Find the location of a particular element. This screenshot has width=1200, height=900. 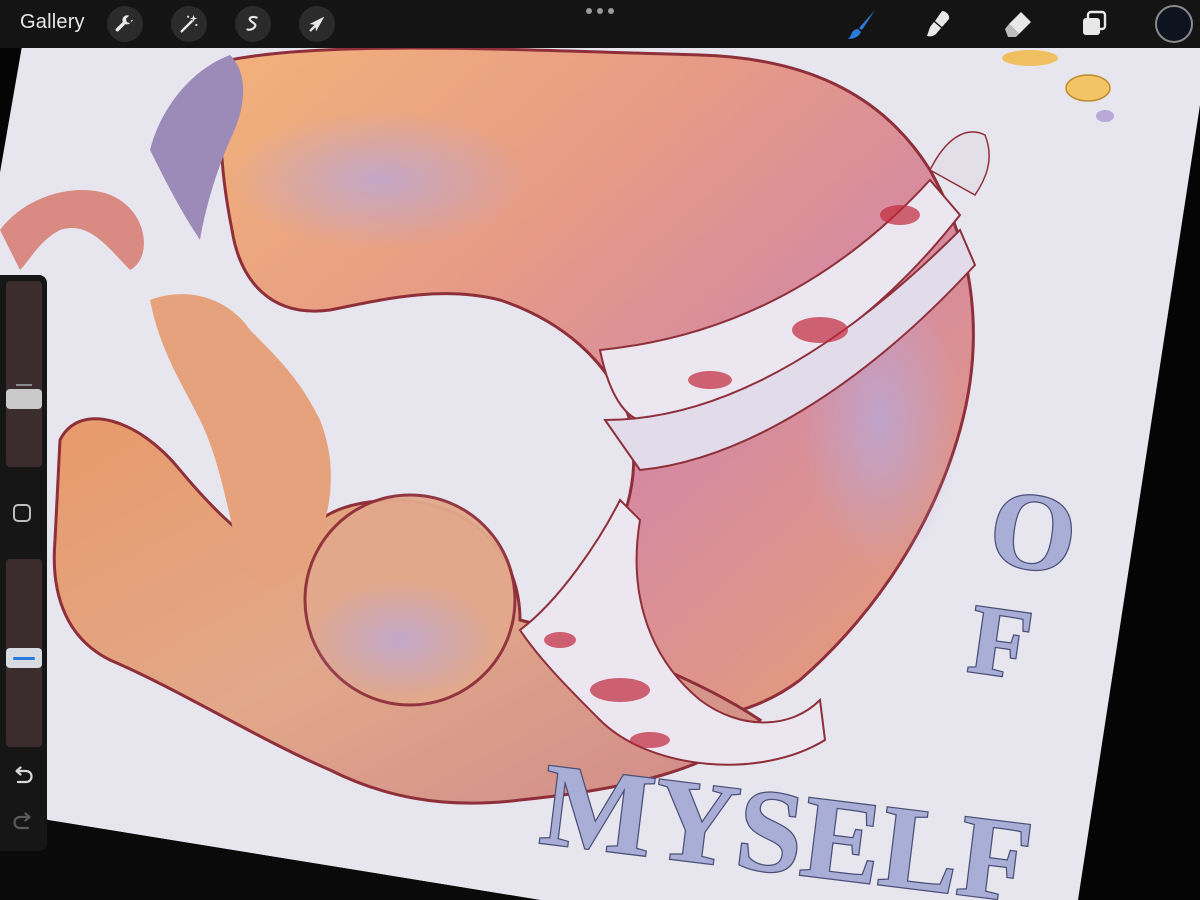

smudge-tool-button is located at coordinates (938, 24).